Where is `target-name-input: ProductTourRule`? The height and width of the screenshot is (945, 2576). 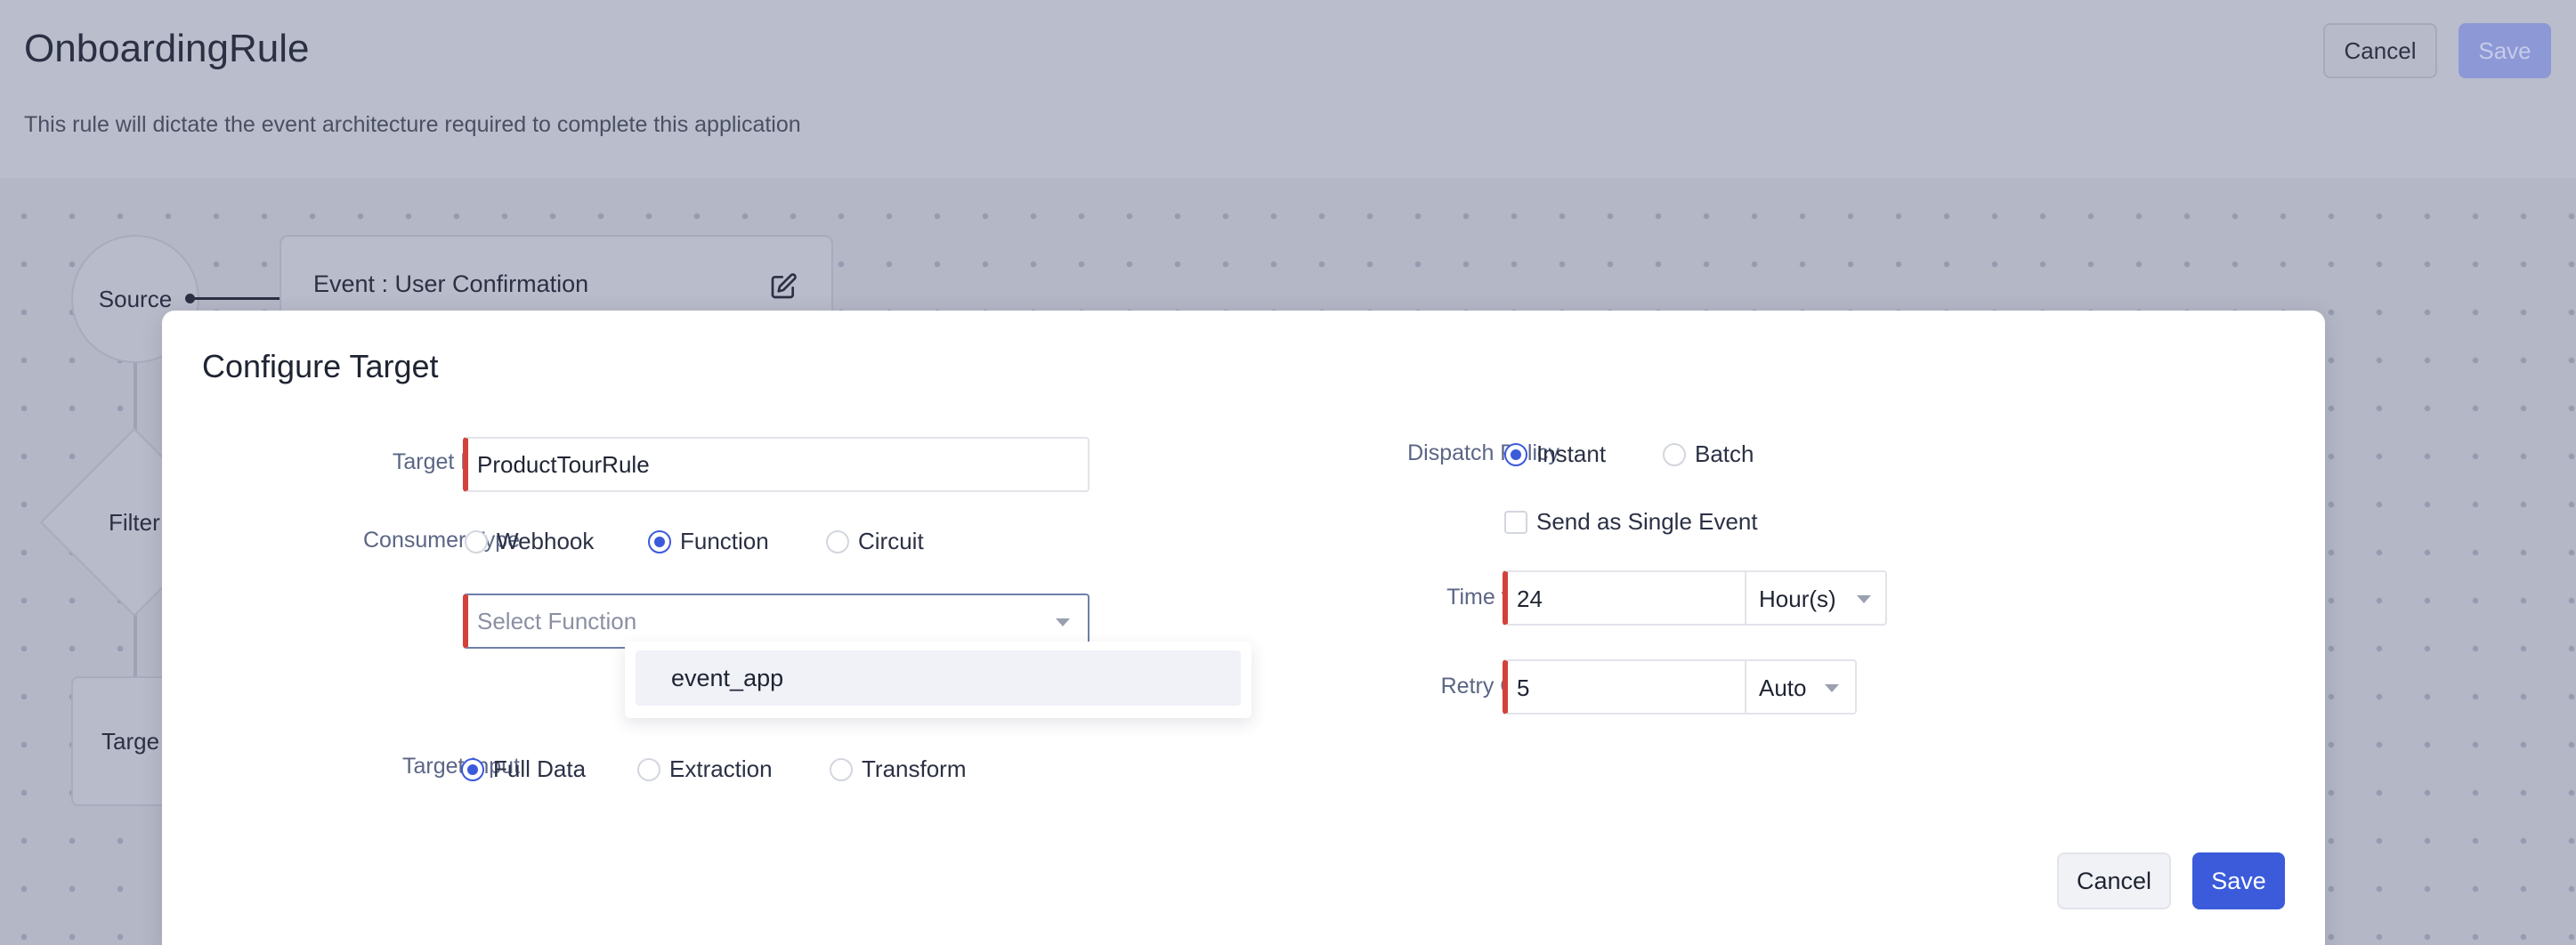 target-name-input: ProductTourRule is located at coordinates (776, 464).